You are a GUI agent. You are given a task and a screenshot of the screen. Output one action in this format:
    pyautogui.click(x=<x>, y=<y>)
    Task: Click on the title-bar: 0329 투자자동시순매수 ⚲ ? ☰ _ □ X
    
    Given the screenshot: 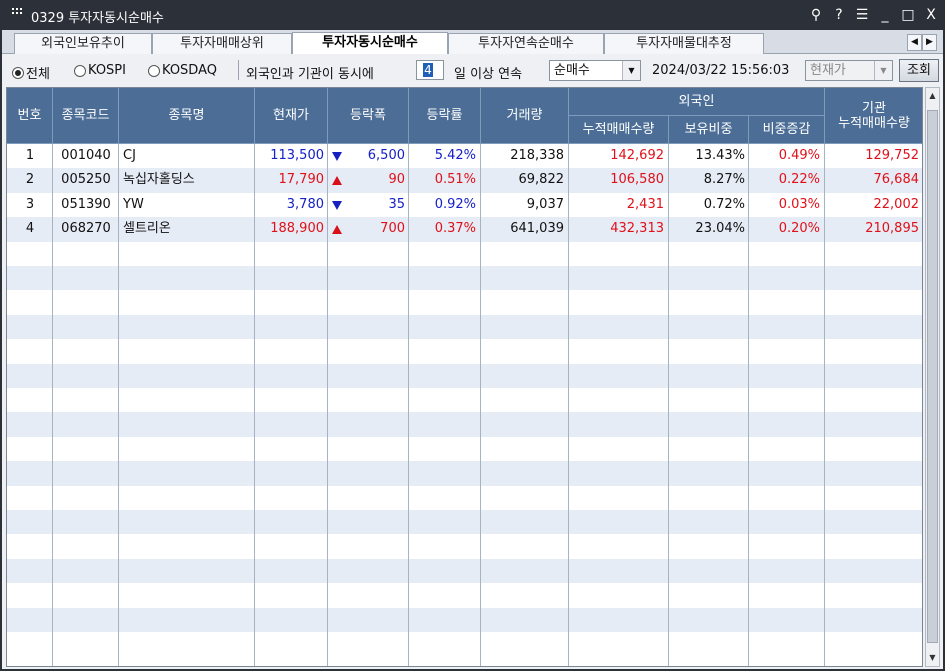 What is the action you would take?
    pyautogui.click(x=472, y=15)
    